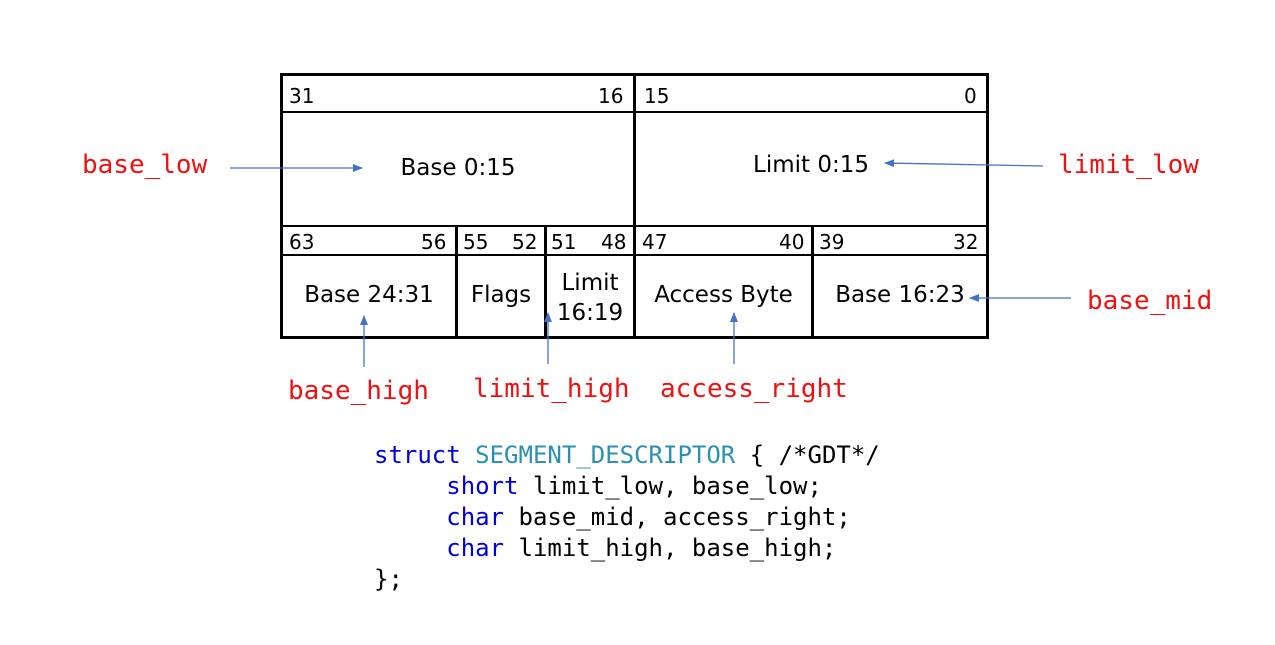  I want to click on code-line1-rest: { /*GDT*/, so click(807, 455).